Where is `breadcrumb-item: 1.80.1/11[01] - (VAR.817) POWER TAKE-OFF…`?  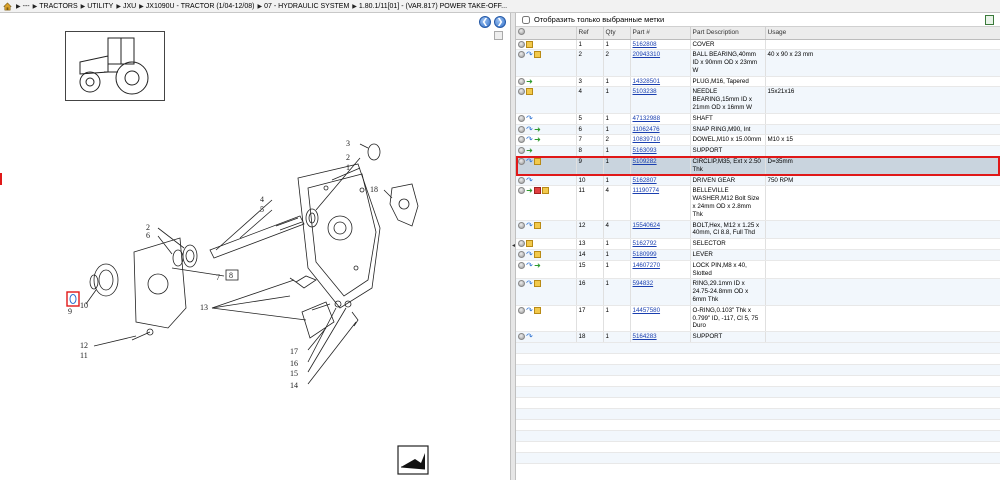
breadcrumb-item: 1.80.1/11[01] - (VAR.817) POWER TAKE-OFF… is located at coordinates (433, 6).